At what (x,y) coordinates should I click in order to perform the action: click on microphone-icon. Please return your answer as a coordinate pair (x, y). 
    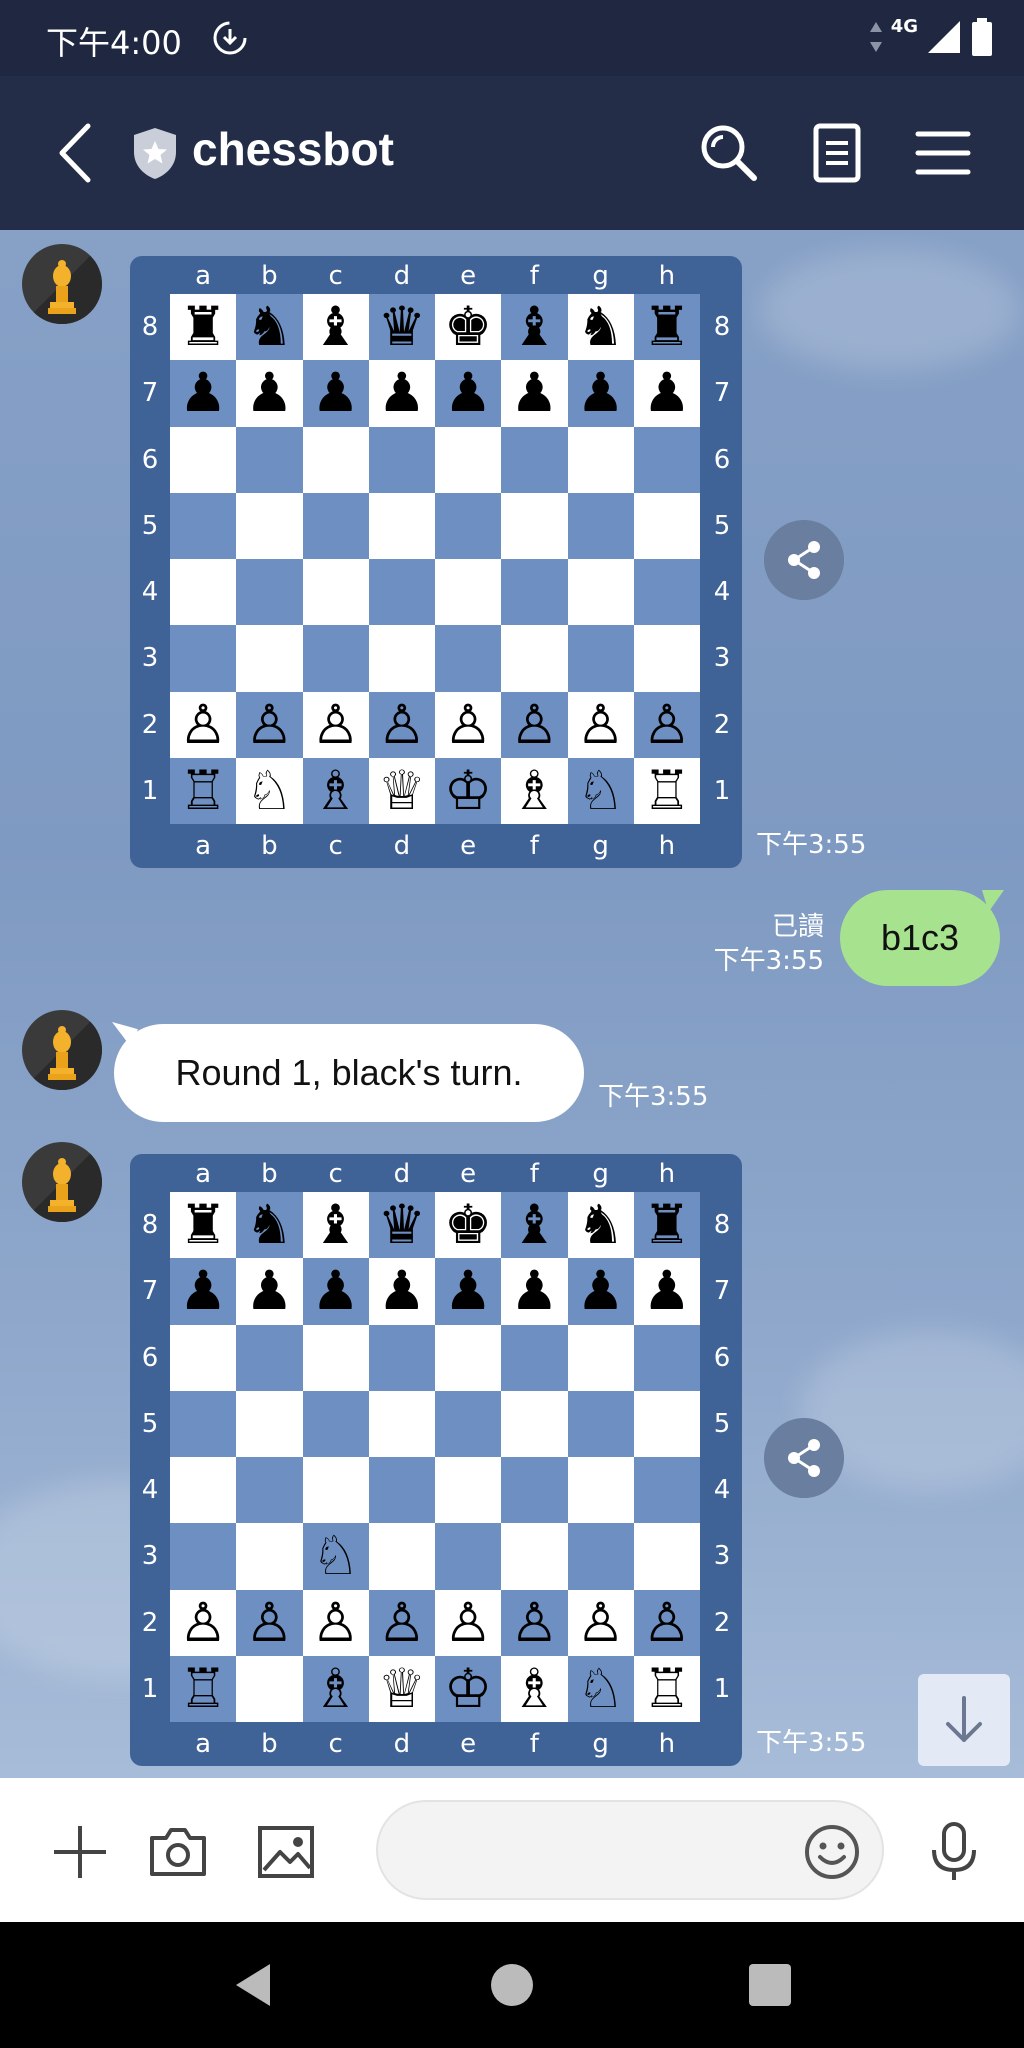
    Looking at the image, I should click on (954, 1852).